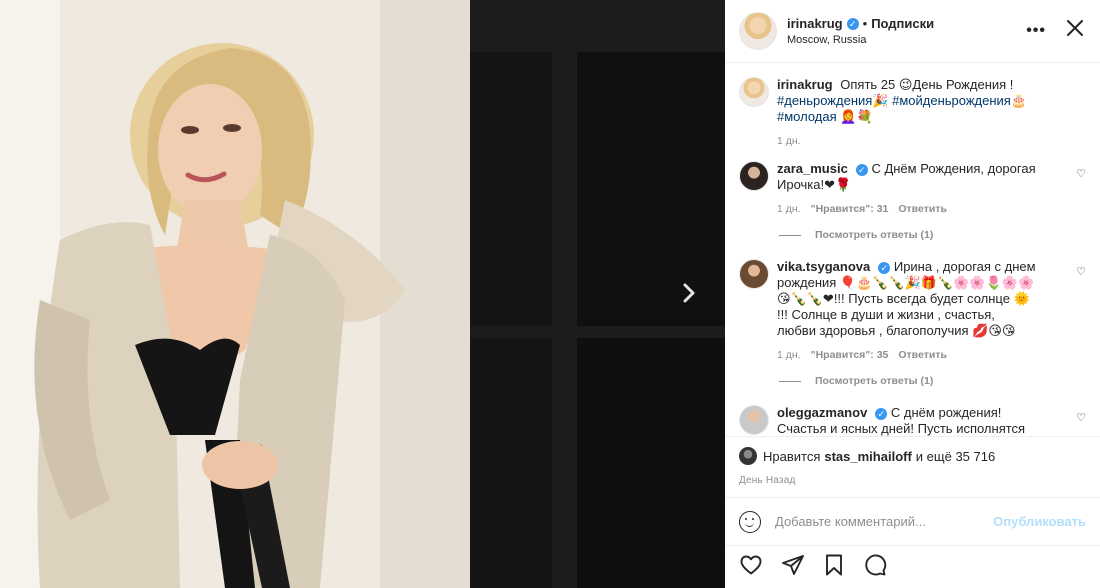 This screenshot has height=588, width=1100. Describe the element at coordinates (850, 355) in the screenshot. I see `comment-likes: "Нравится": 35` at that location.